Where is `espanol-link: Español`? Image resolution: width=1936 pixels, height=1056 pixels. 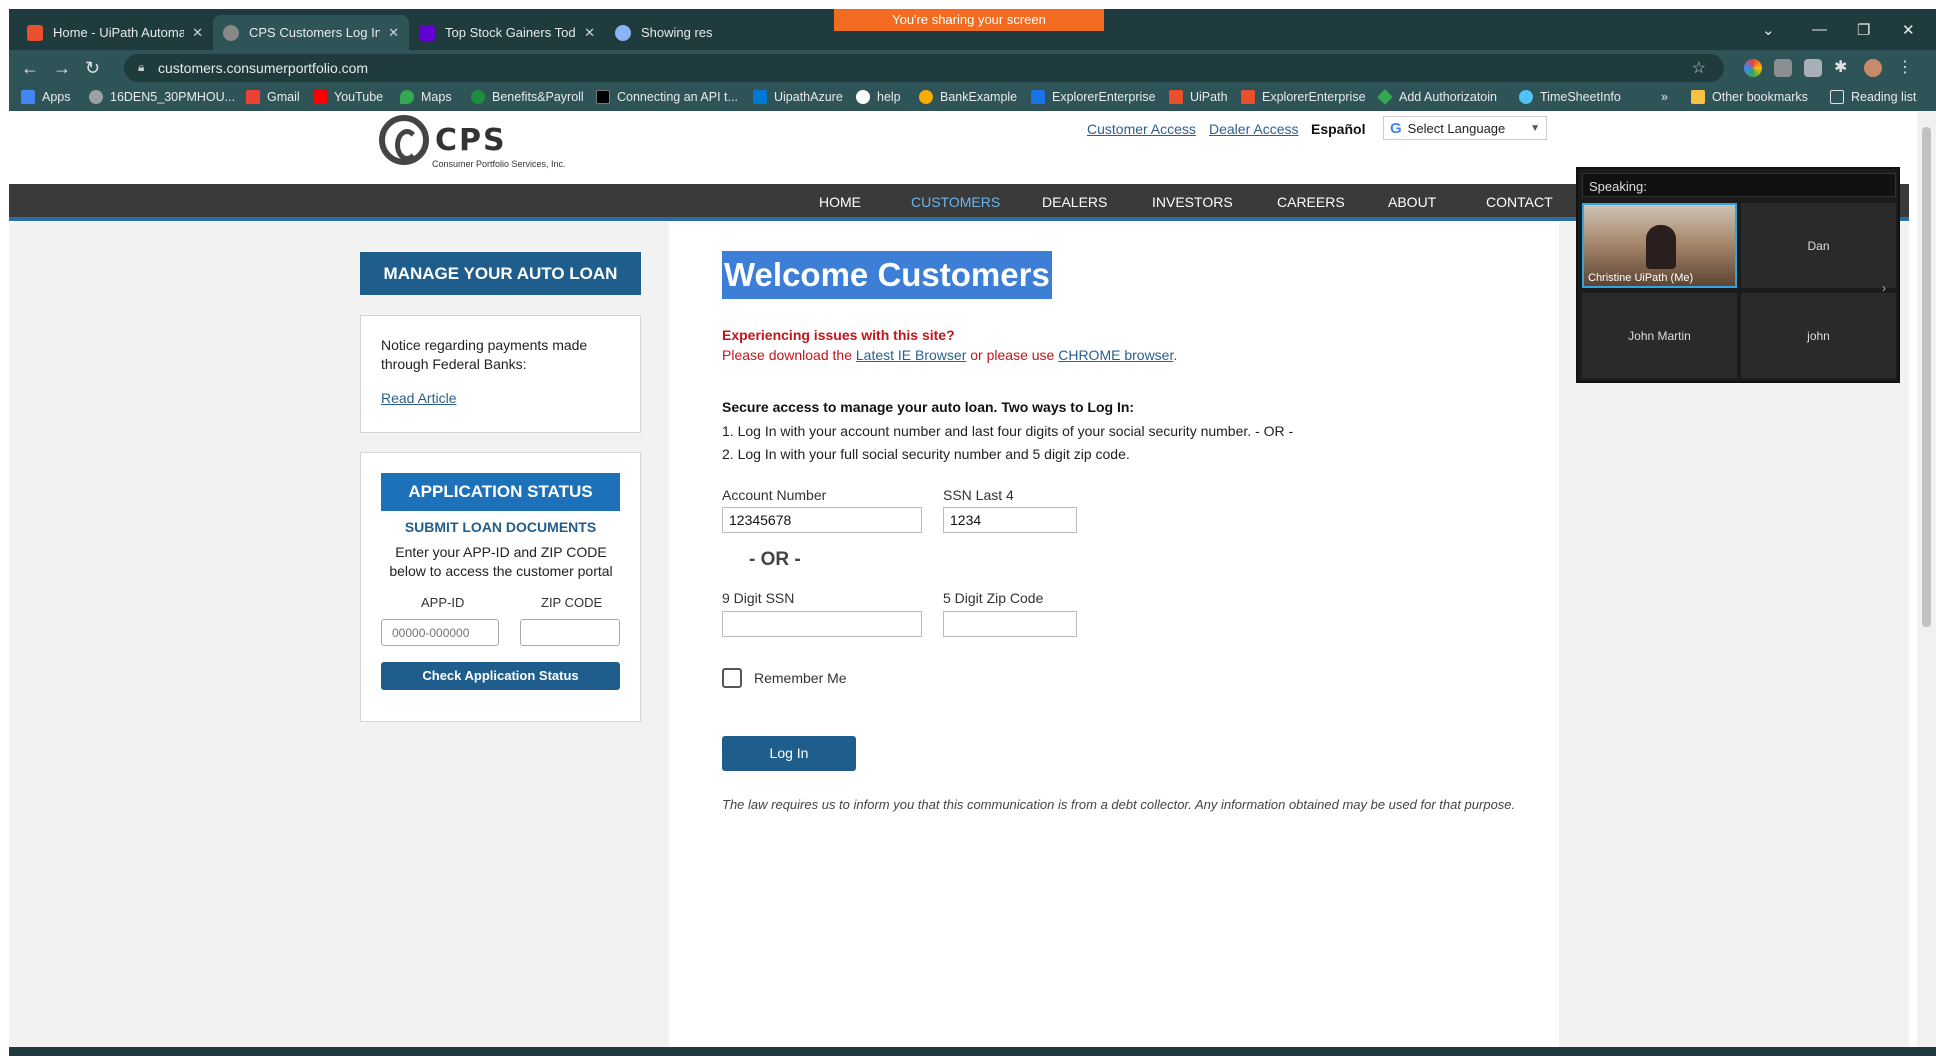 espanol-link: Español is located at coordinates (1338, 129).